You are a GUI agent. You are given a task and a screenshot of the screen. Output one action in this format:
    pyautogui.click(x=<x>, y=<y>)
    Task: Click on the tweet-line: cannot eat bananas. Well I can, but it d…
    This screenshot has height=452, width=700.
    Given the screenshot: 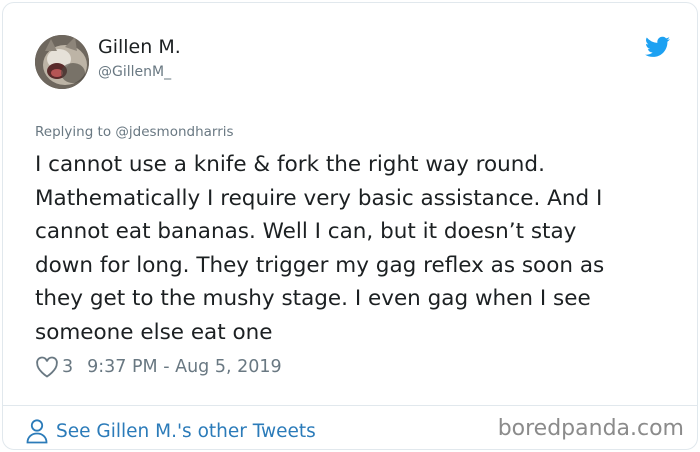 What is the action you would take?
    pyautogui.click(x=306, y=231)
    